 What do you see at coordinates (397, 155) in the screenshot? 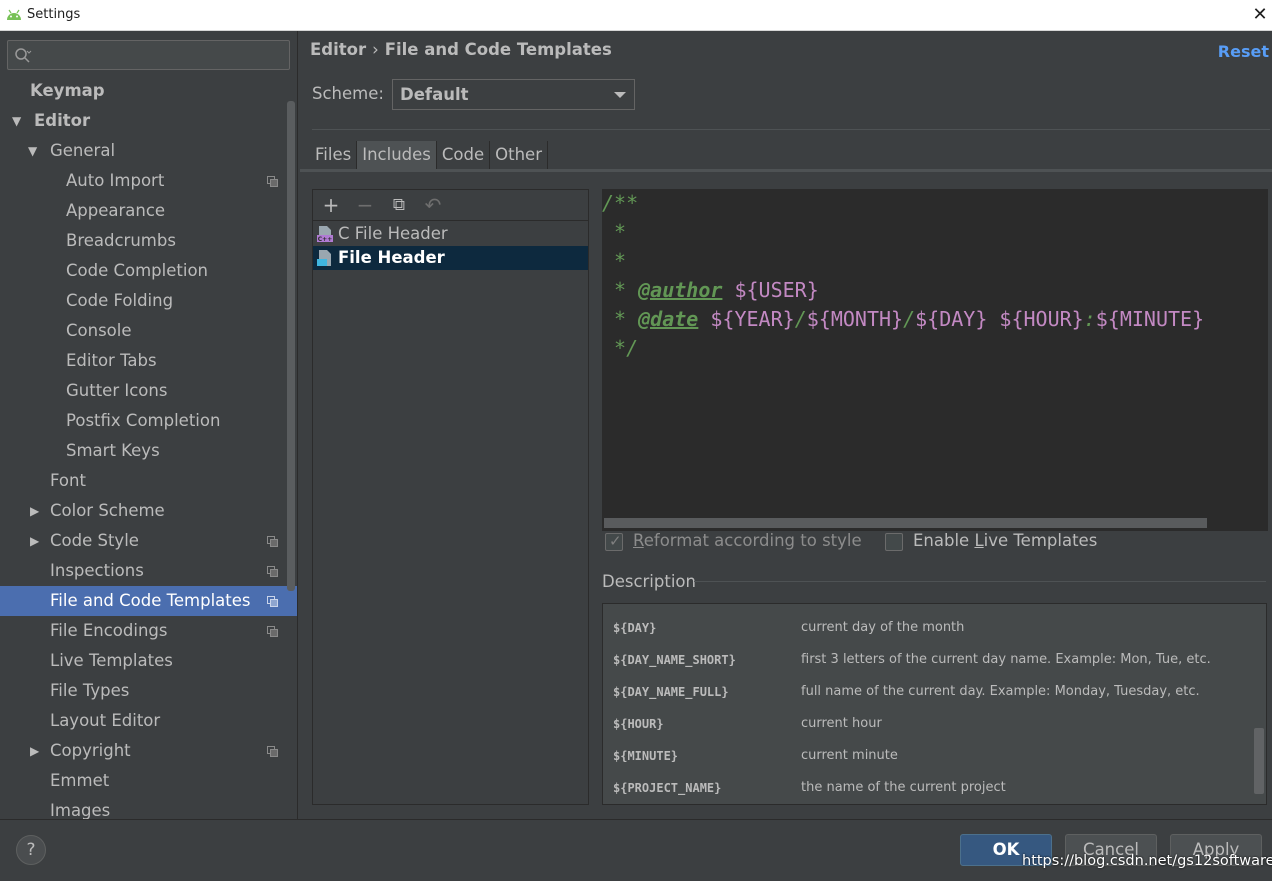
I see `tab-includes: Includes` at bounding box center [397, 155].